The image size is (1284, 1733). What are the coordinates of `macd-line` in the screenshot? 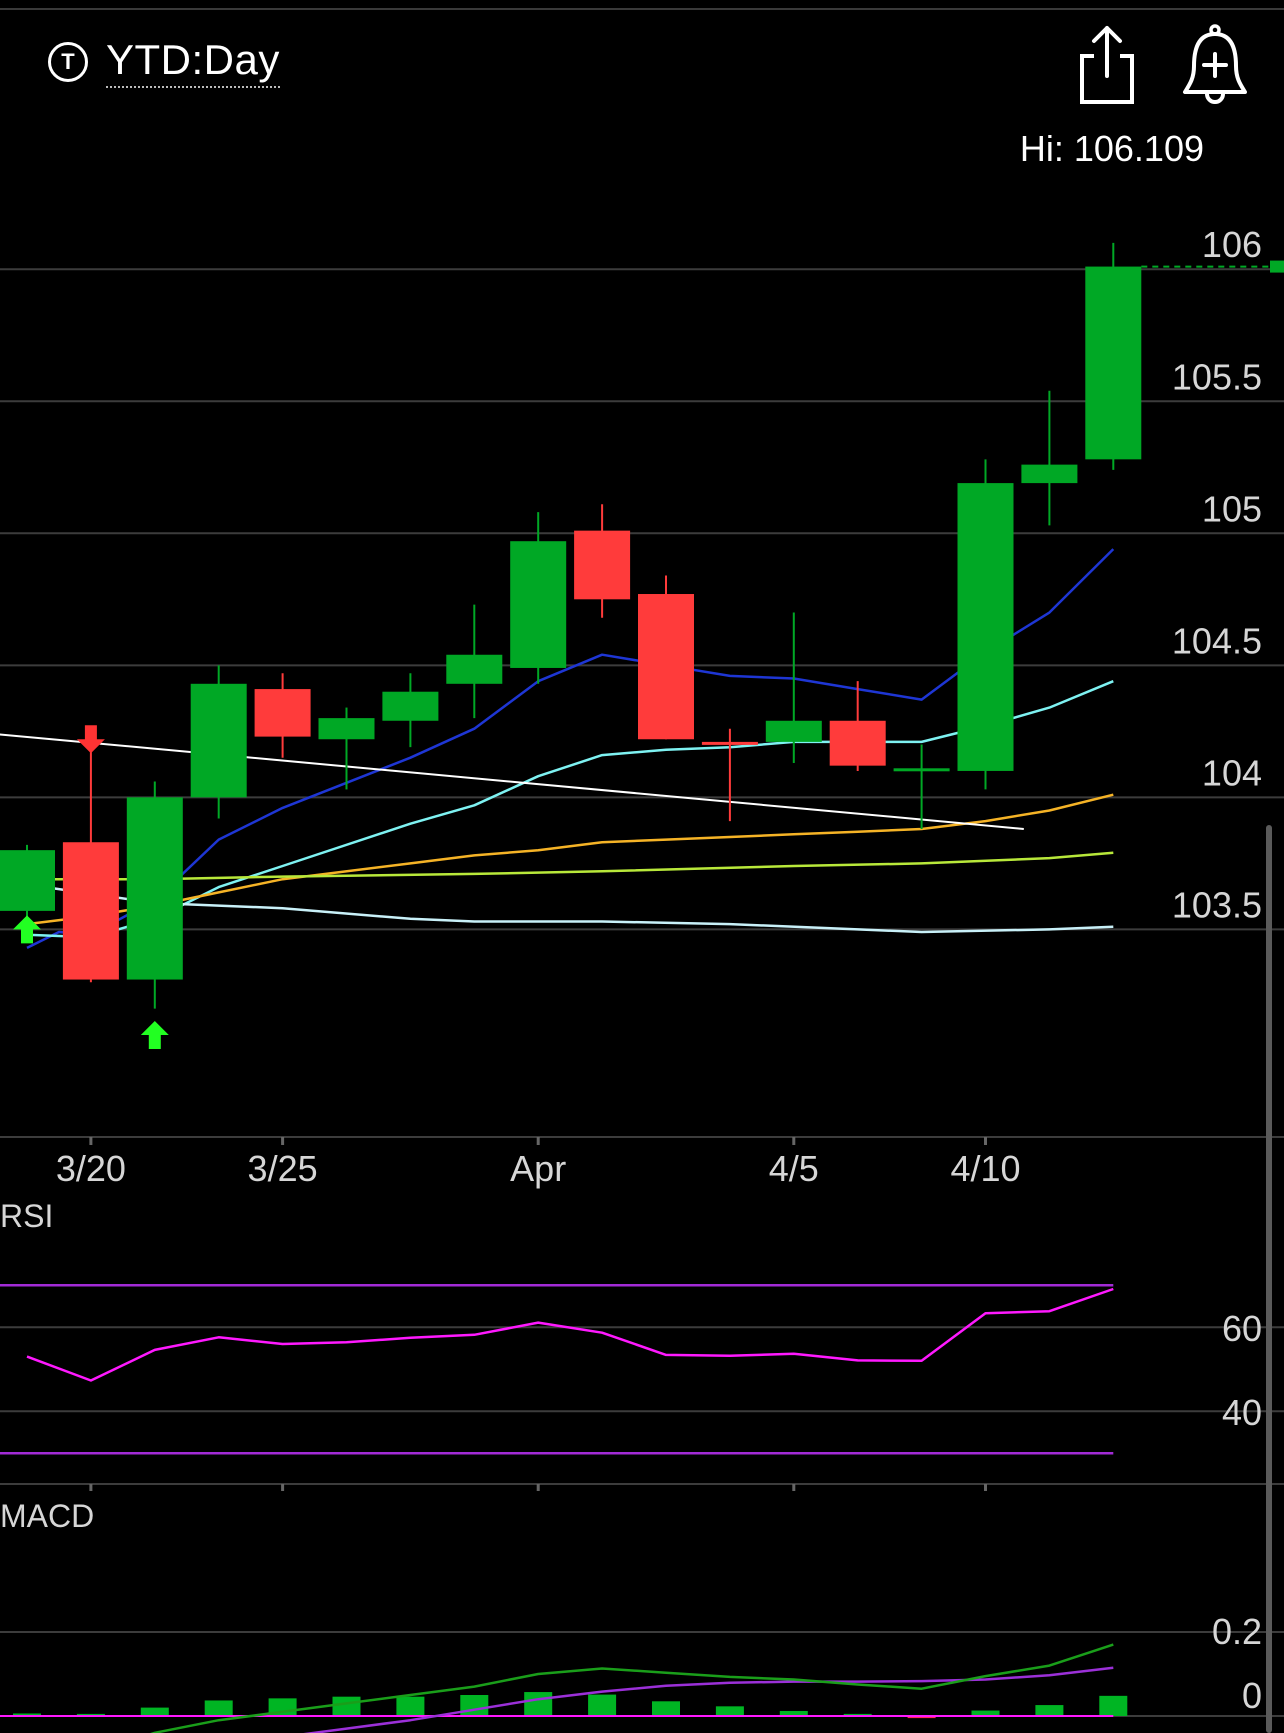 It's located at (632, 1688).